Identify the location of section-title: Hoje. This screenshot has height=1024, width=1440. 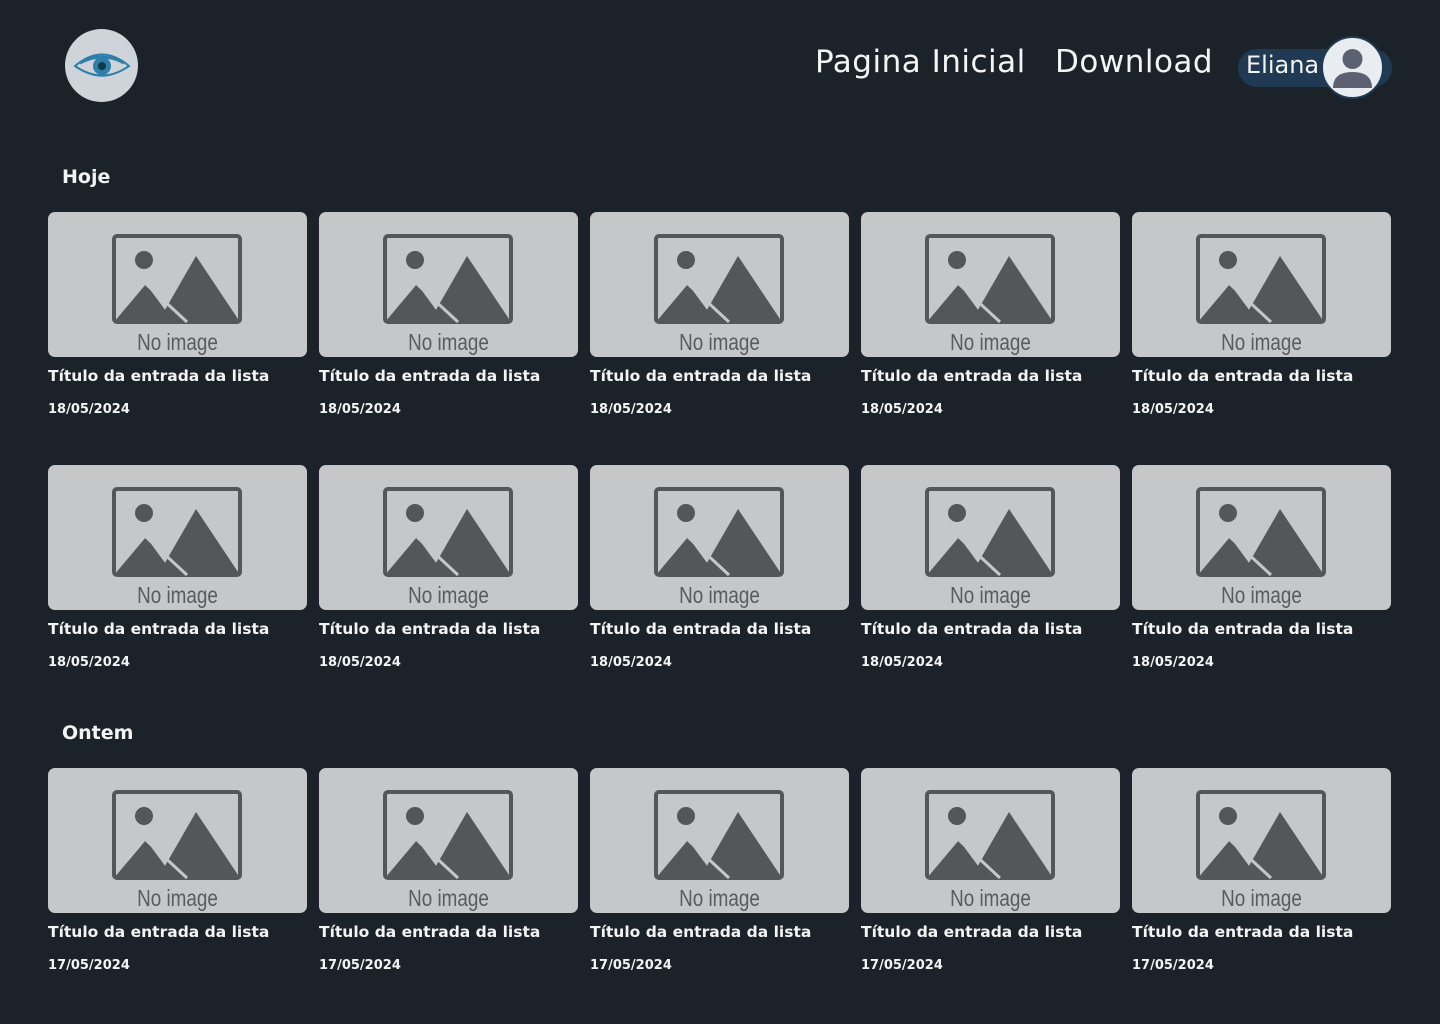
(86, 177).